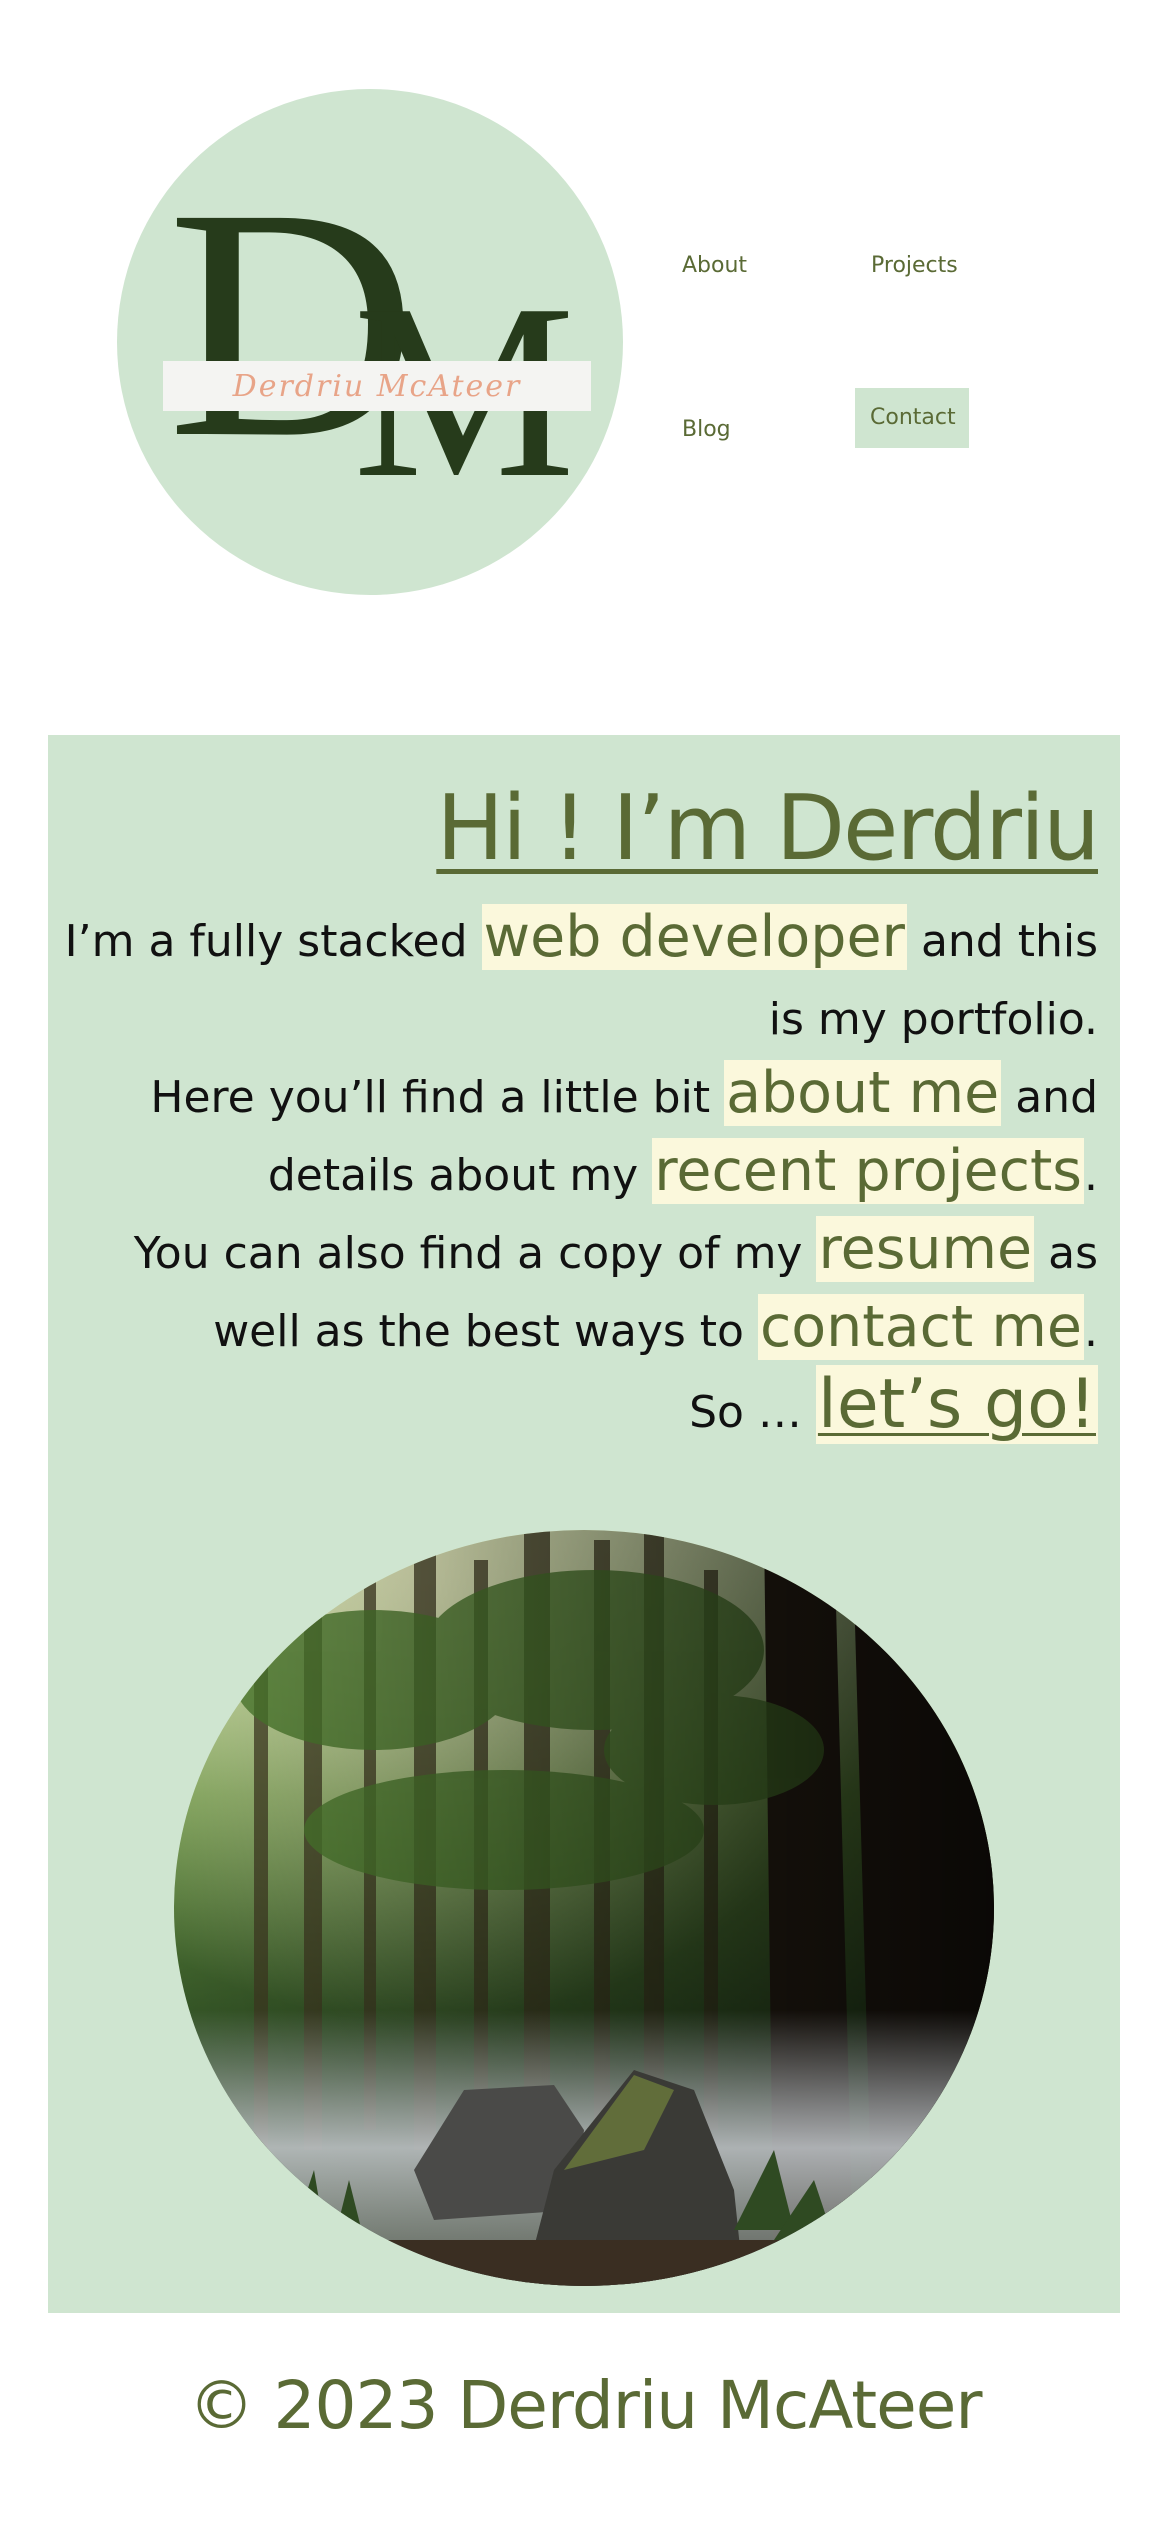 This screenshot has height=2532, width=1170. Describe the element at coordinates (920, 1327) in the screenshot. I see `contact-me-link: contact me` at that location.